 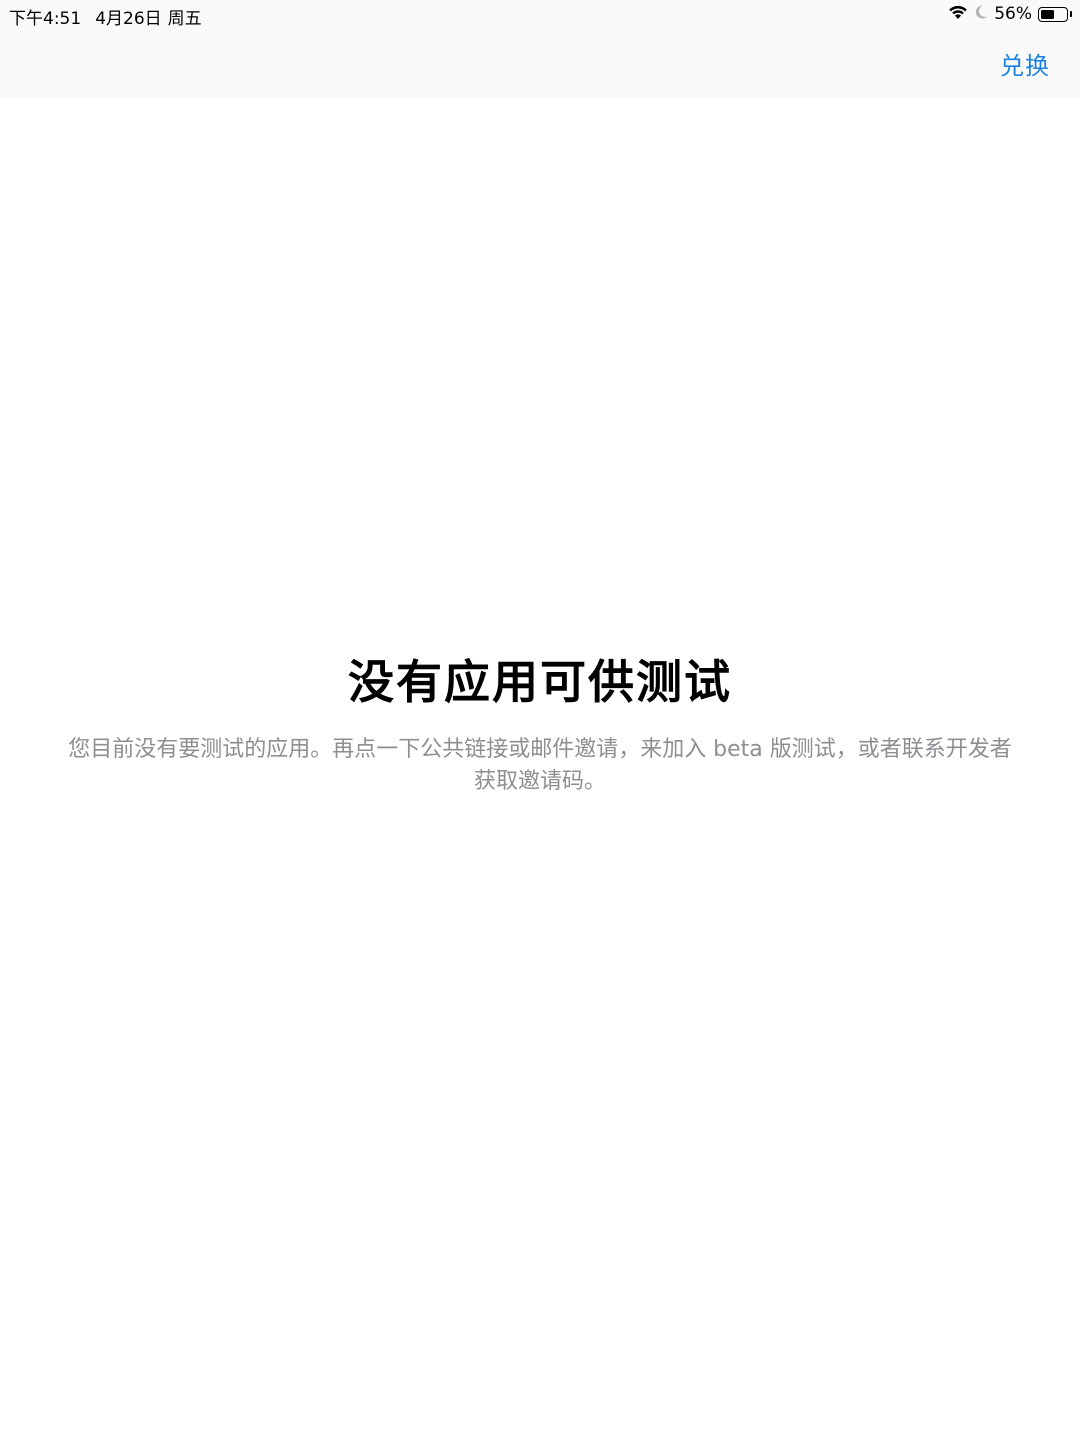 What do you see at coordinates (540, 64) in the screenshot?
I see `navigation-bar: 兑换` at bounding box center [540, 64].